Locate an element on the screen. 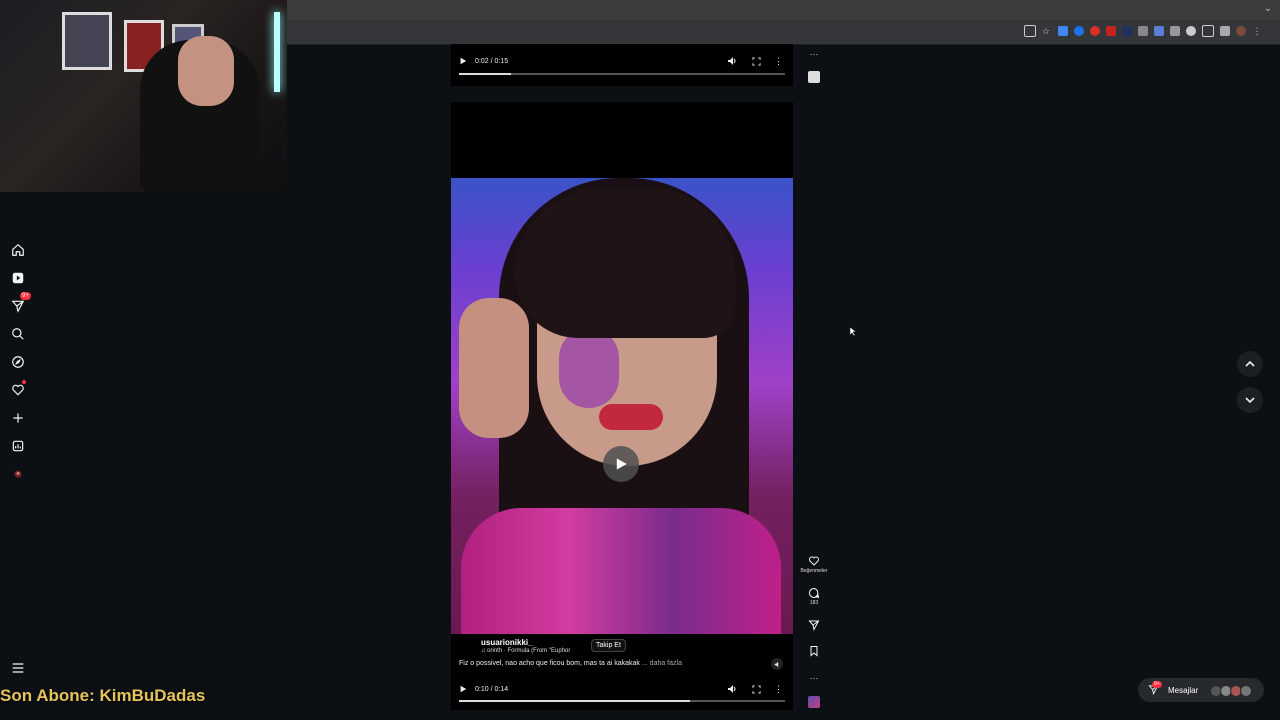  share-button is located at coordinates (814, 627).